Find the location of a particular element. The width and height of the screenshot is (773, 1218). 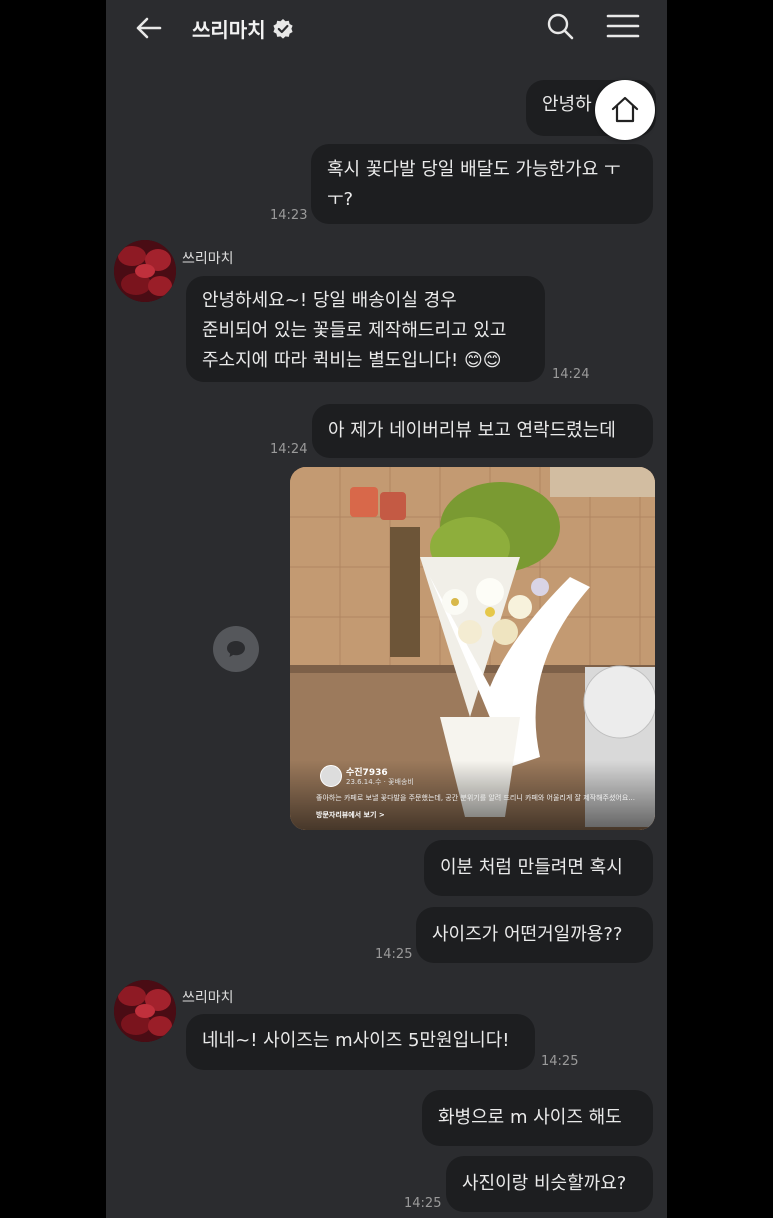

chat-title-text: 쓰리마치 is located at coordinates (229, 30).